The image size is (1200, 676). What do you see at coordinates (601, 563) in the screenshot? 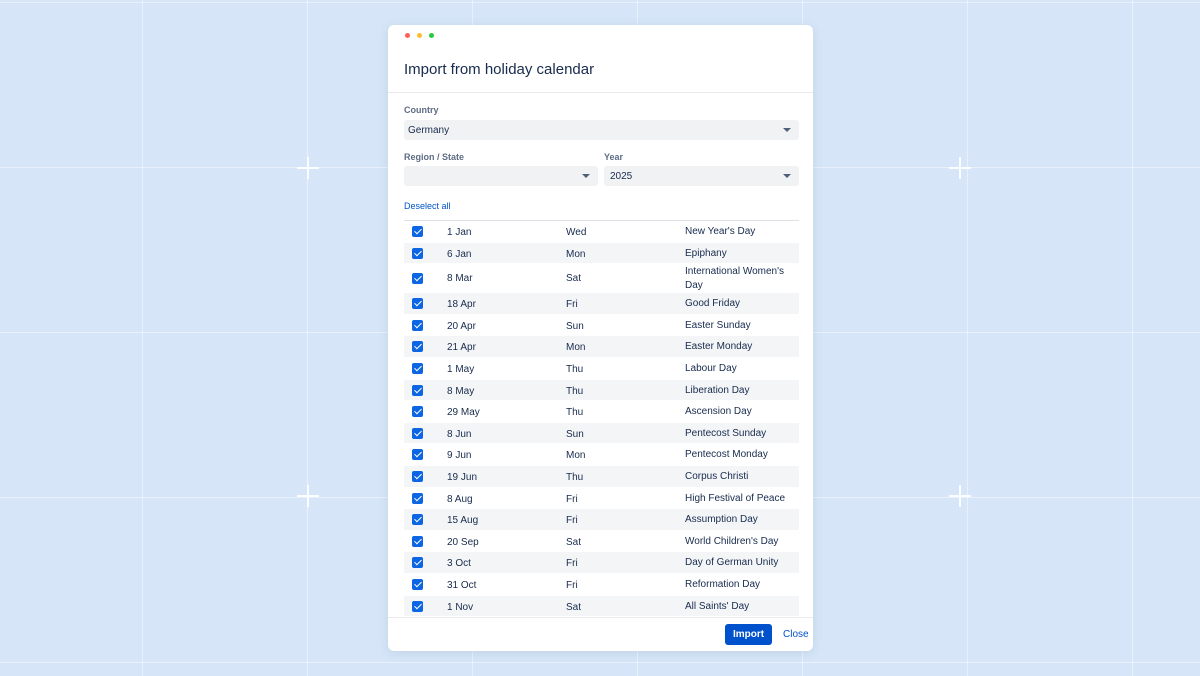
I see `table-row: 3 Oct Fri Day of German Unity` at bounding box center [601, 563].